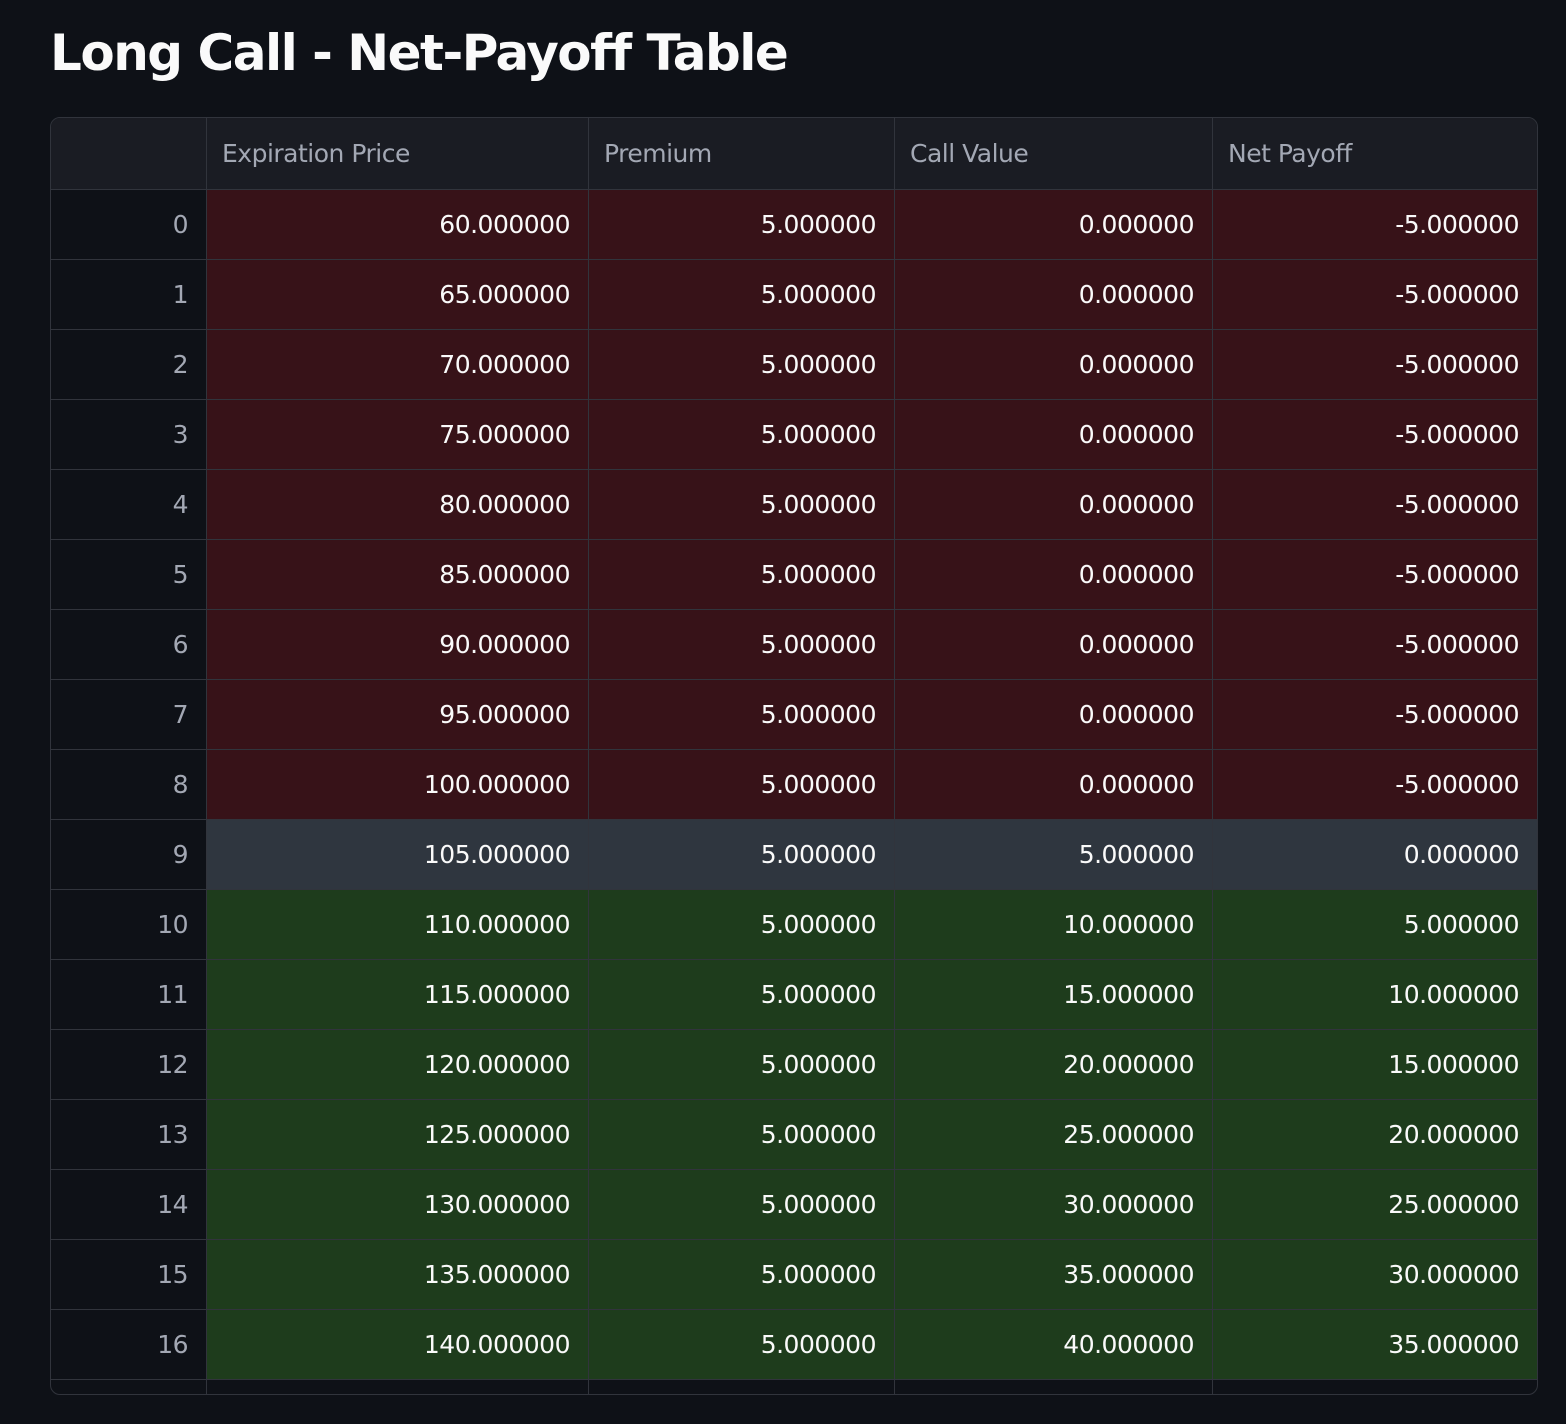 The width and height of the screenshot is (1566, 1424). I want to click on cell-expiration-price: 100.000000, so click(398, 785).